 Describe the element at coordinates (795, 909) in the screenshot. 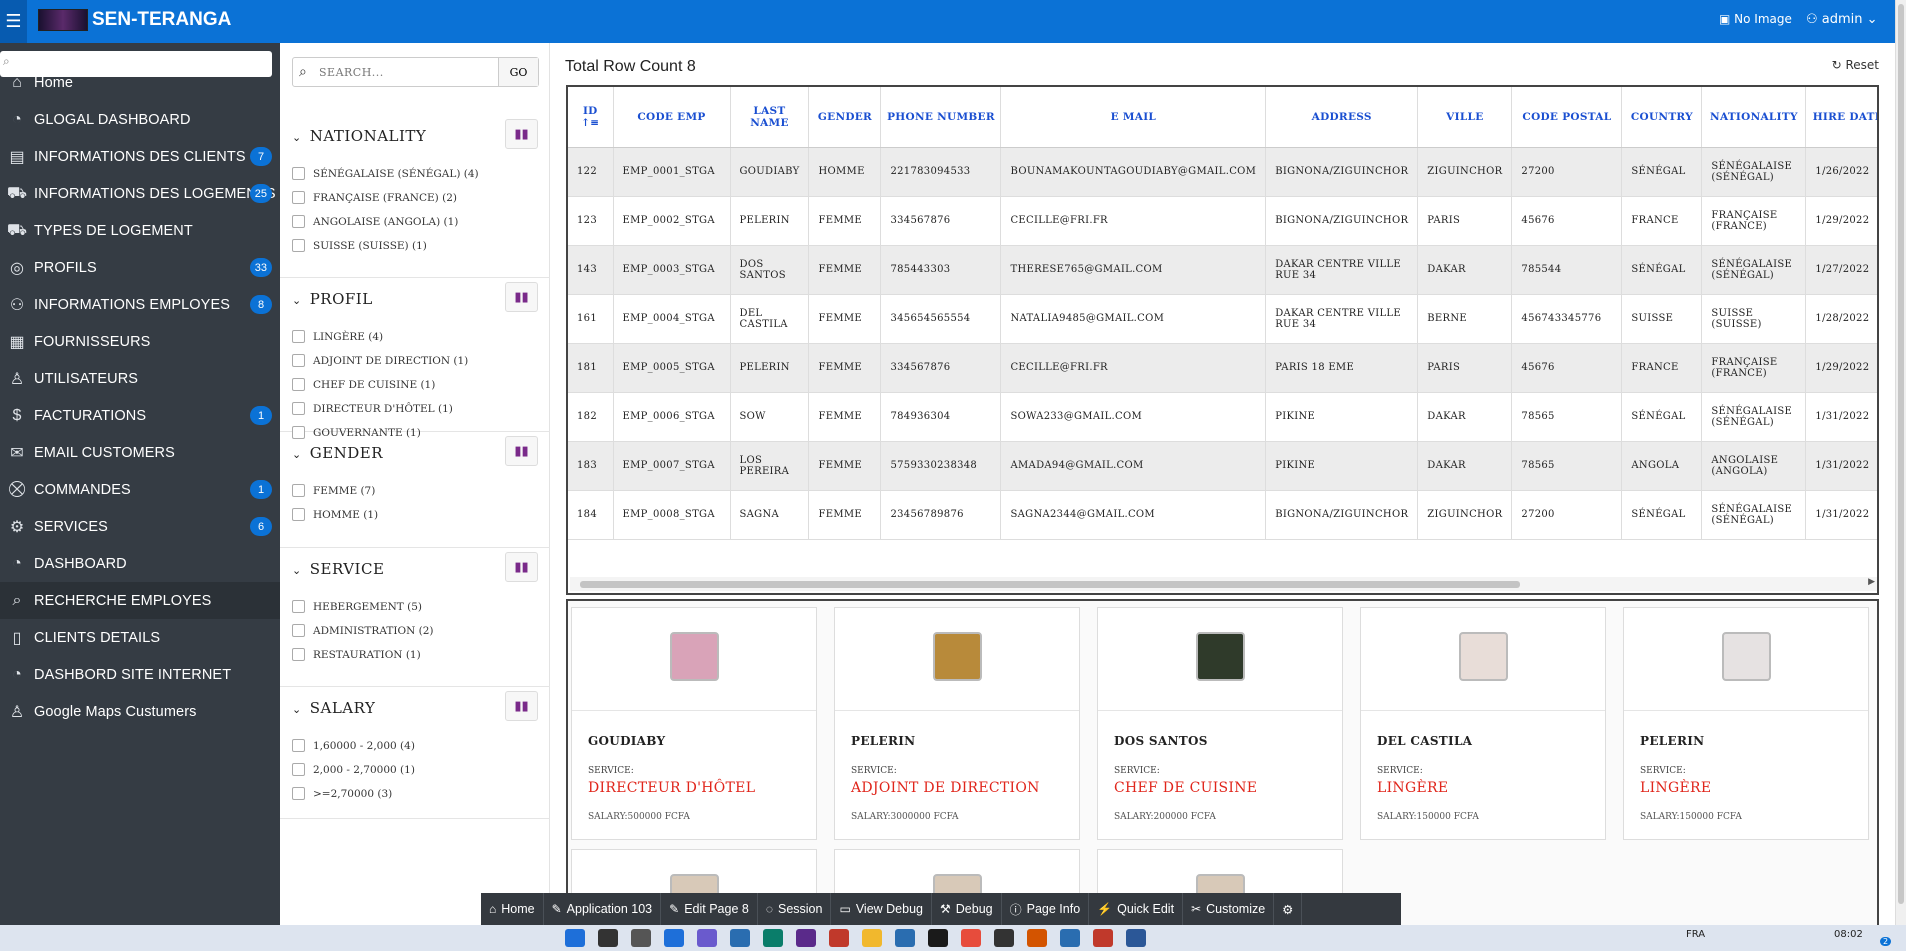

I see `devbar-session: ◌ Session` at that location.